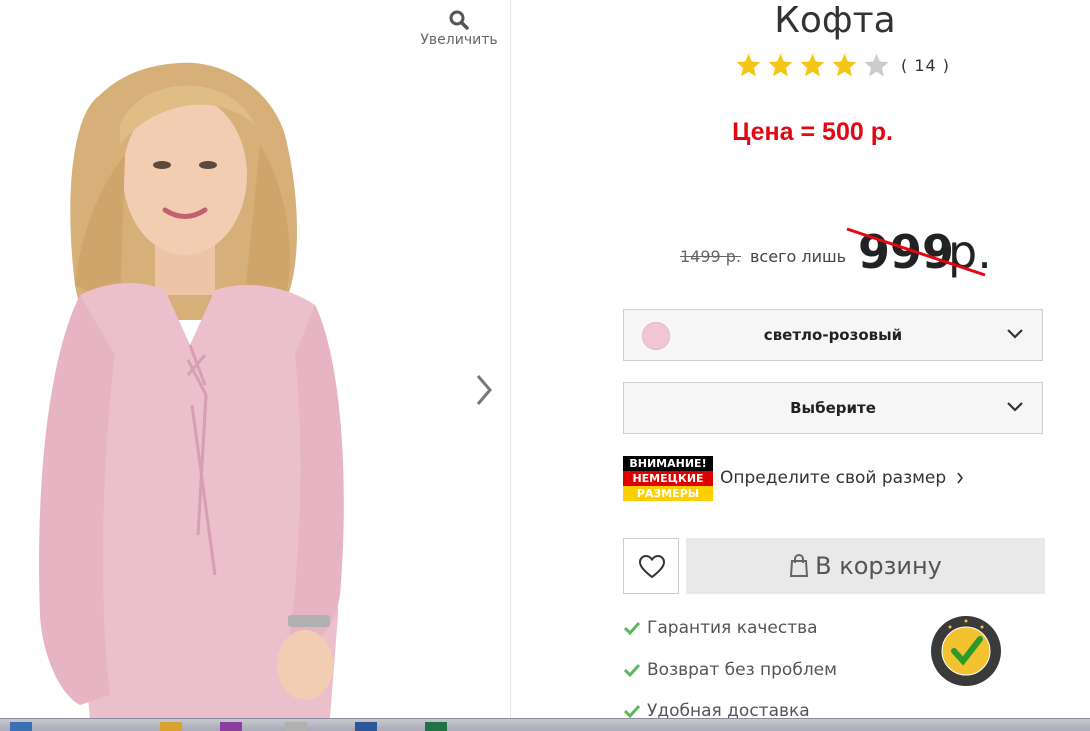  Describe the element at coordinates (742, 670) in the screenshot. I see `benefit-label: Возврат без проблем` at that location.